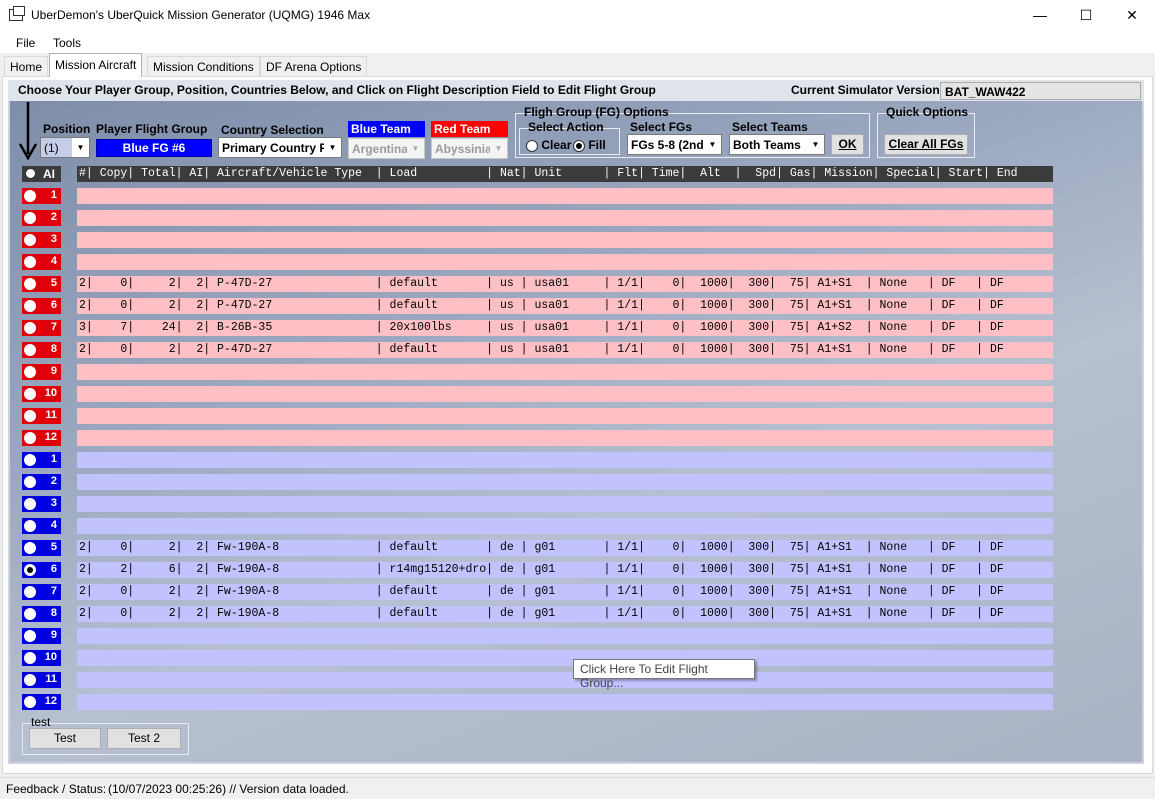 The height and width of the screenshot is (799, 1155). Describe the element at coordinates (41, 504) in the screenshot. I see `blue-fg-select-3: 3` at that location.